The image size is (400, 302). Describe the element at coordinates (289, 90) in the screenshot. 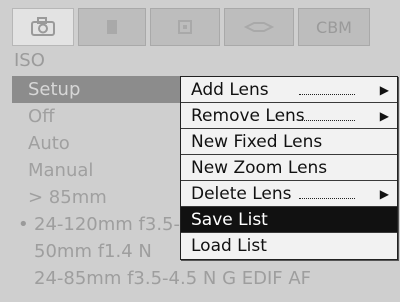

I see `menu-item-add-lens: Add Lens ▶` at that location.